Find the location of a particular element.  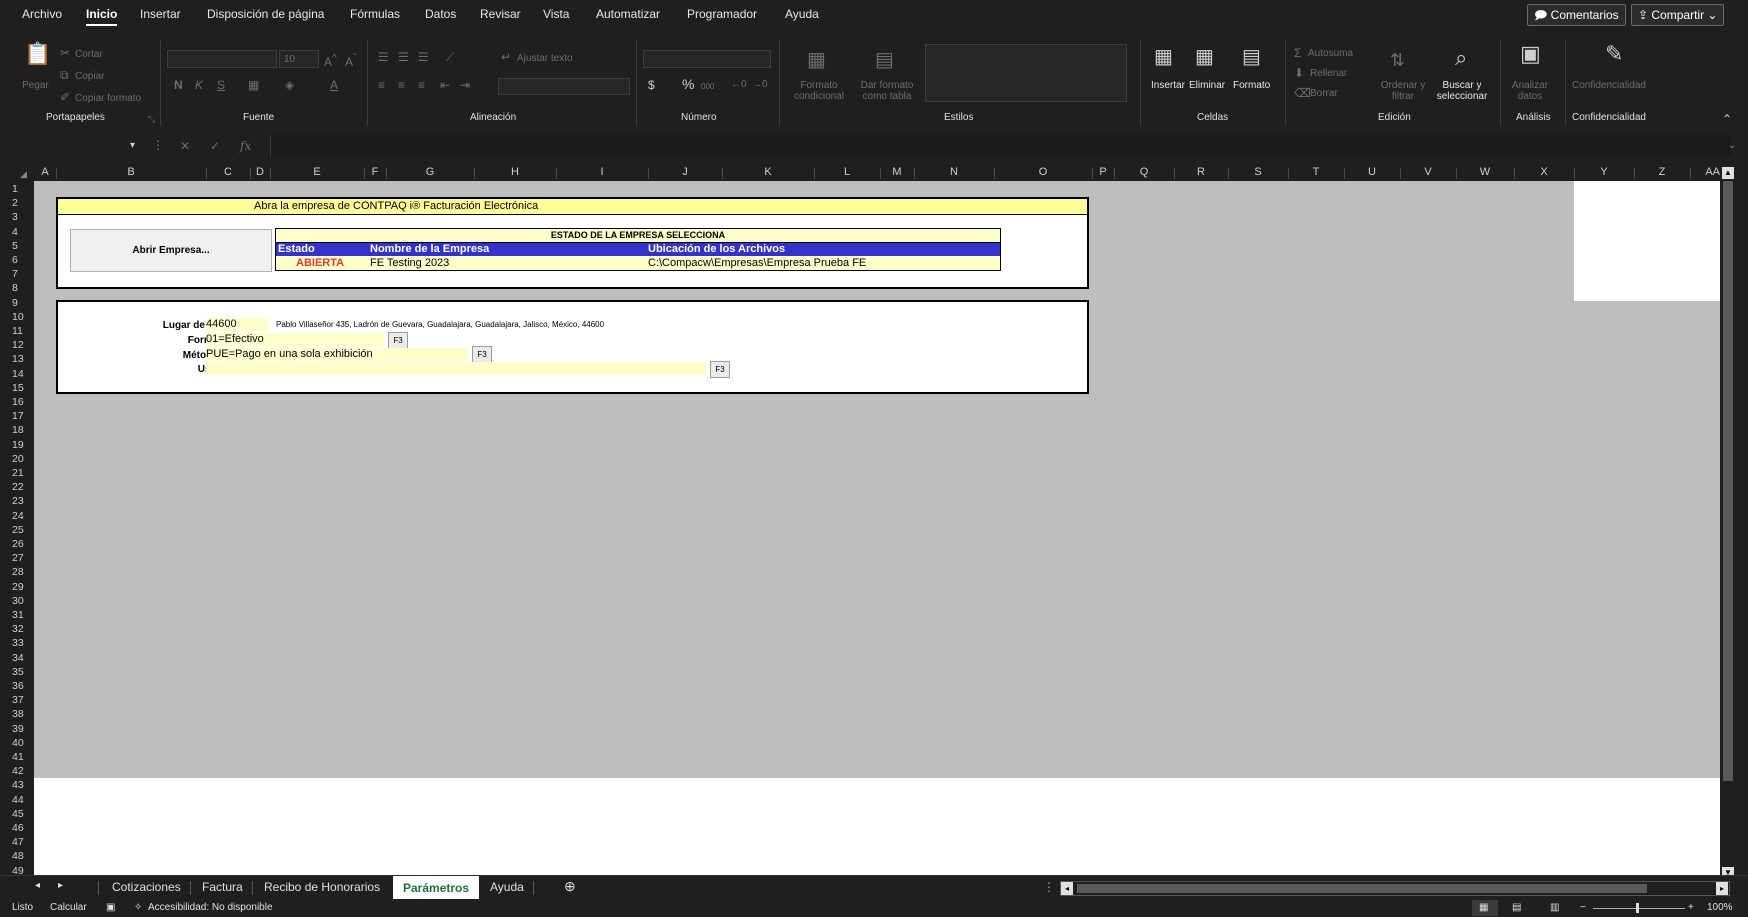

row-header: 5 is located at coordinates (15, 246).